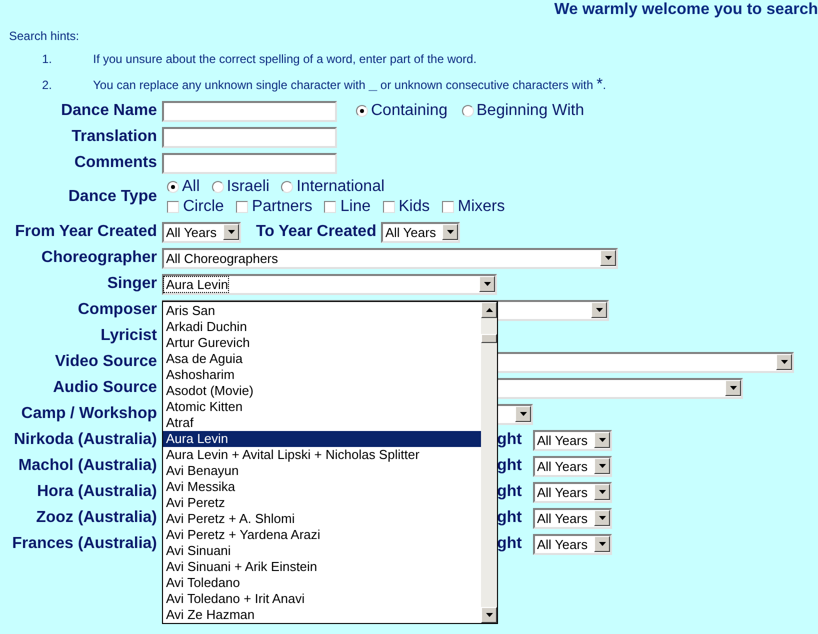 The height and width of the screenshot is (634, 818). What do you see at coordinates (322, 503) in the screenshot?
I see `dropdown-option: Avi Peretz` at bounding box center [322, 503].